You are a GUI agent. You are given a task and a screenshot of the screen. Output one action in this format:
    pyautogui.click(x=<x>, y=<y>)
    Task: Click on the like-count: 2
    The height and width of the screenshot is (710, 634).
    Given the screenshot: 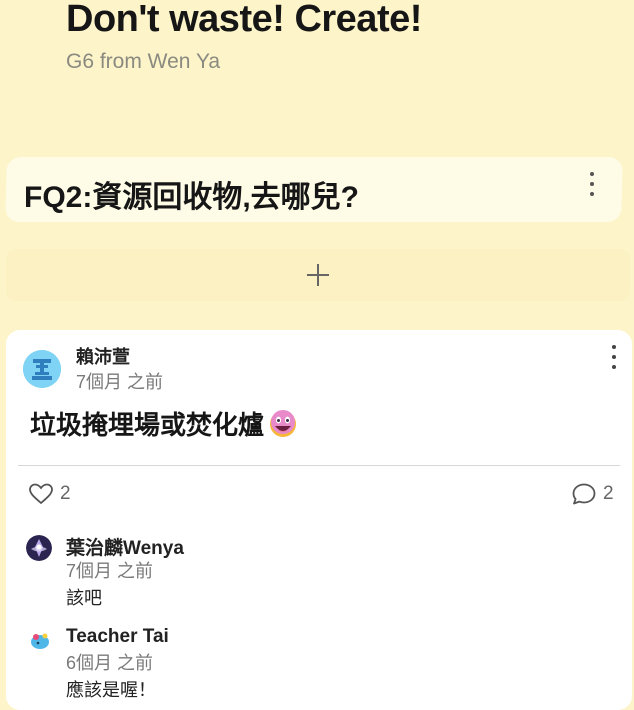 What is the action you would take?
    pyautogui.click(x=65, y=493)
    